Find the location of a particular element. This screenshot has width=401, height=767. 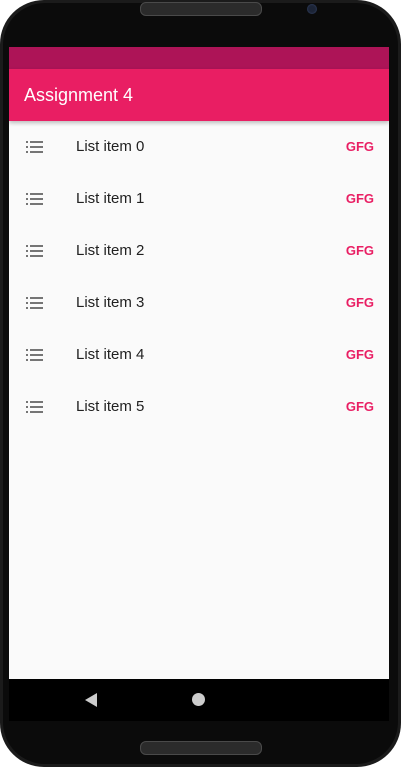

app-bar: Assignment 4 is located at coordinates (199, 95).